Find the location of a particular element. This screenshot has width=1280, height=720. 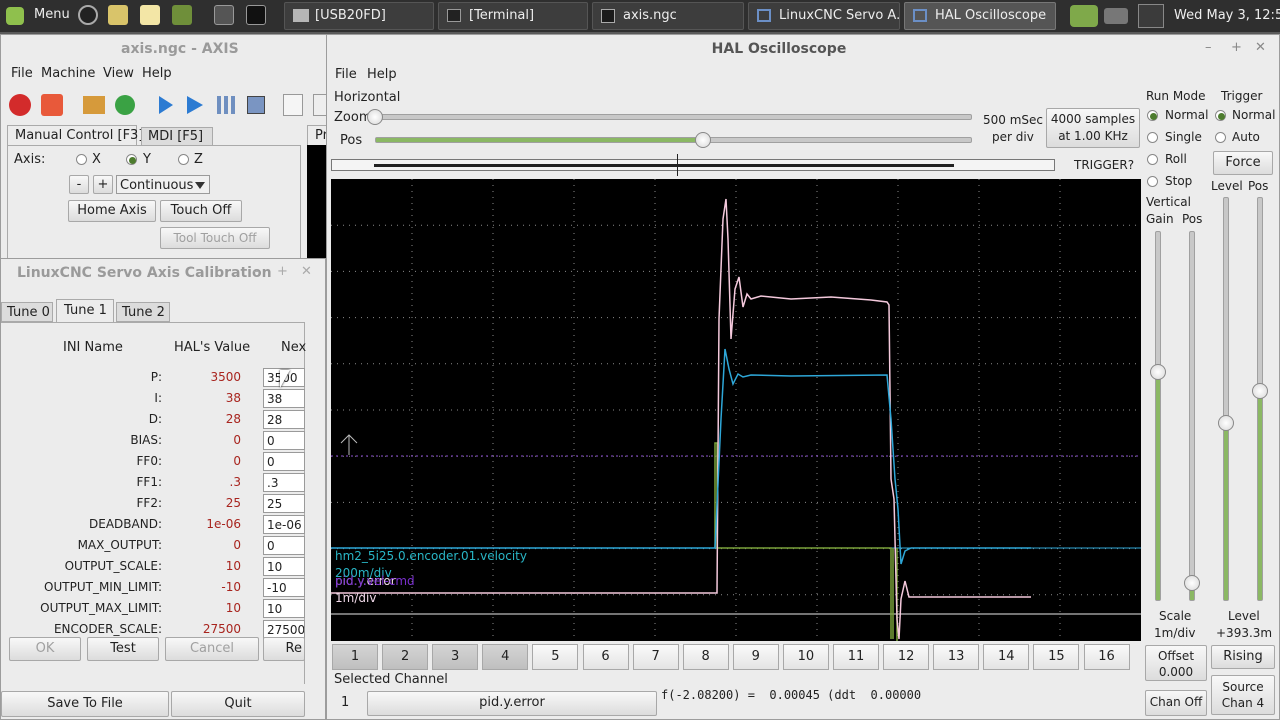

param-next-input: 38 is located at coordinates (284, 398).